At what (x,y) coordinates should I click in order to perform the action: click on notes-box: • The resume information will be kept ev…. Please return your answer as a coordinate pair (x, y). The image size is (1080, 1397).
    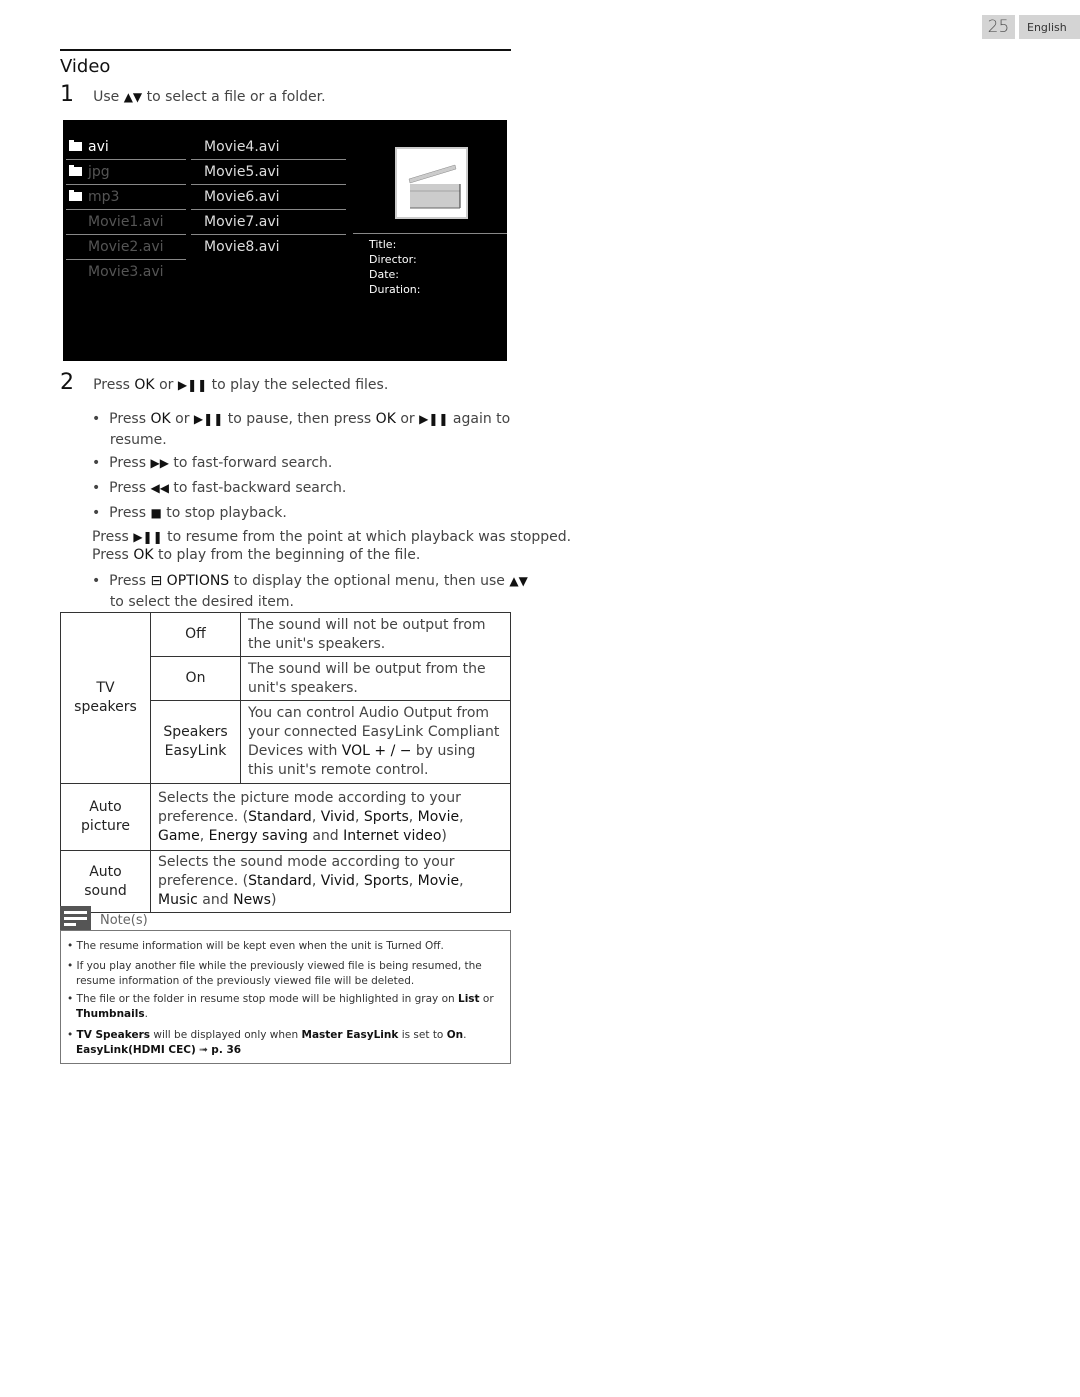
    Looking at the image, I should click on (285, 997).